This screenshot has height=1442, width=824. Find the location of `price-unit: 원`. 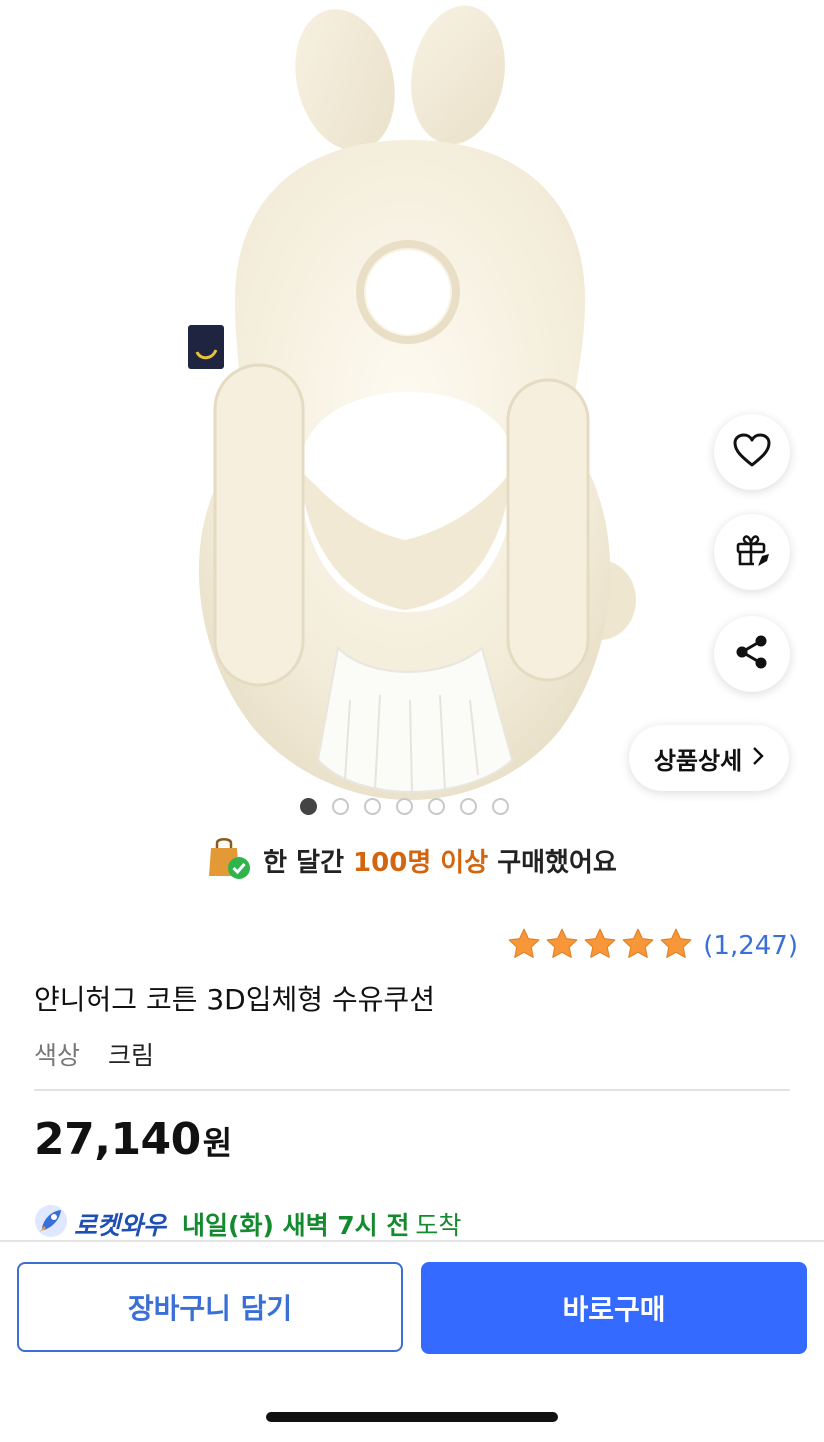

price-unit: 원 is located at coordinates (217, 1143).